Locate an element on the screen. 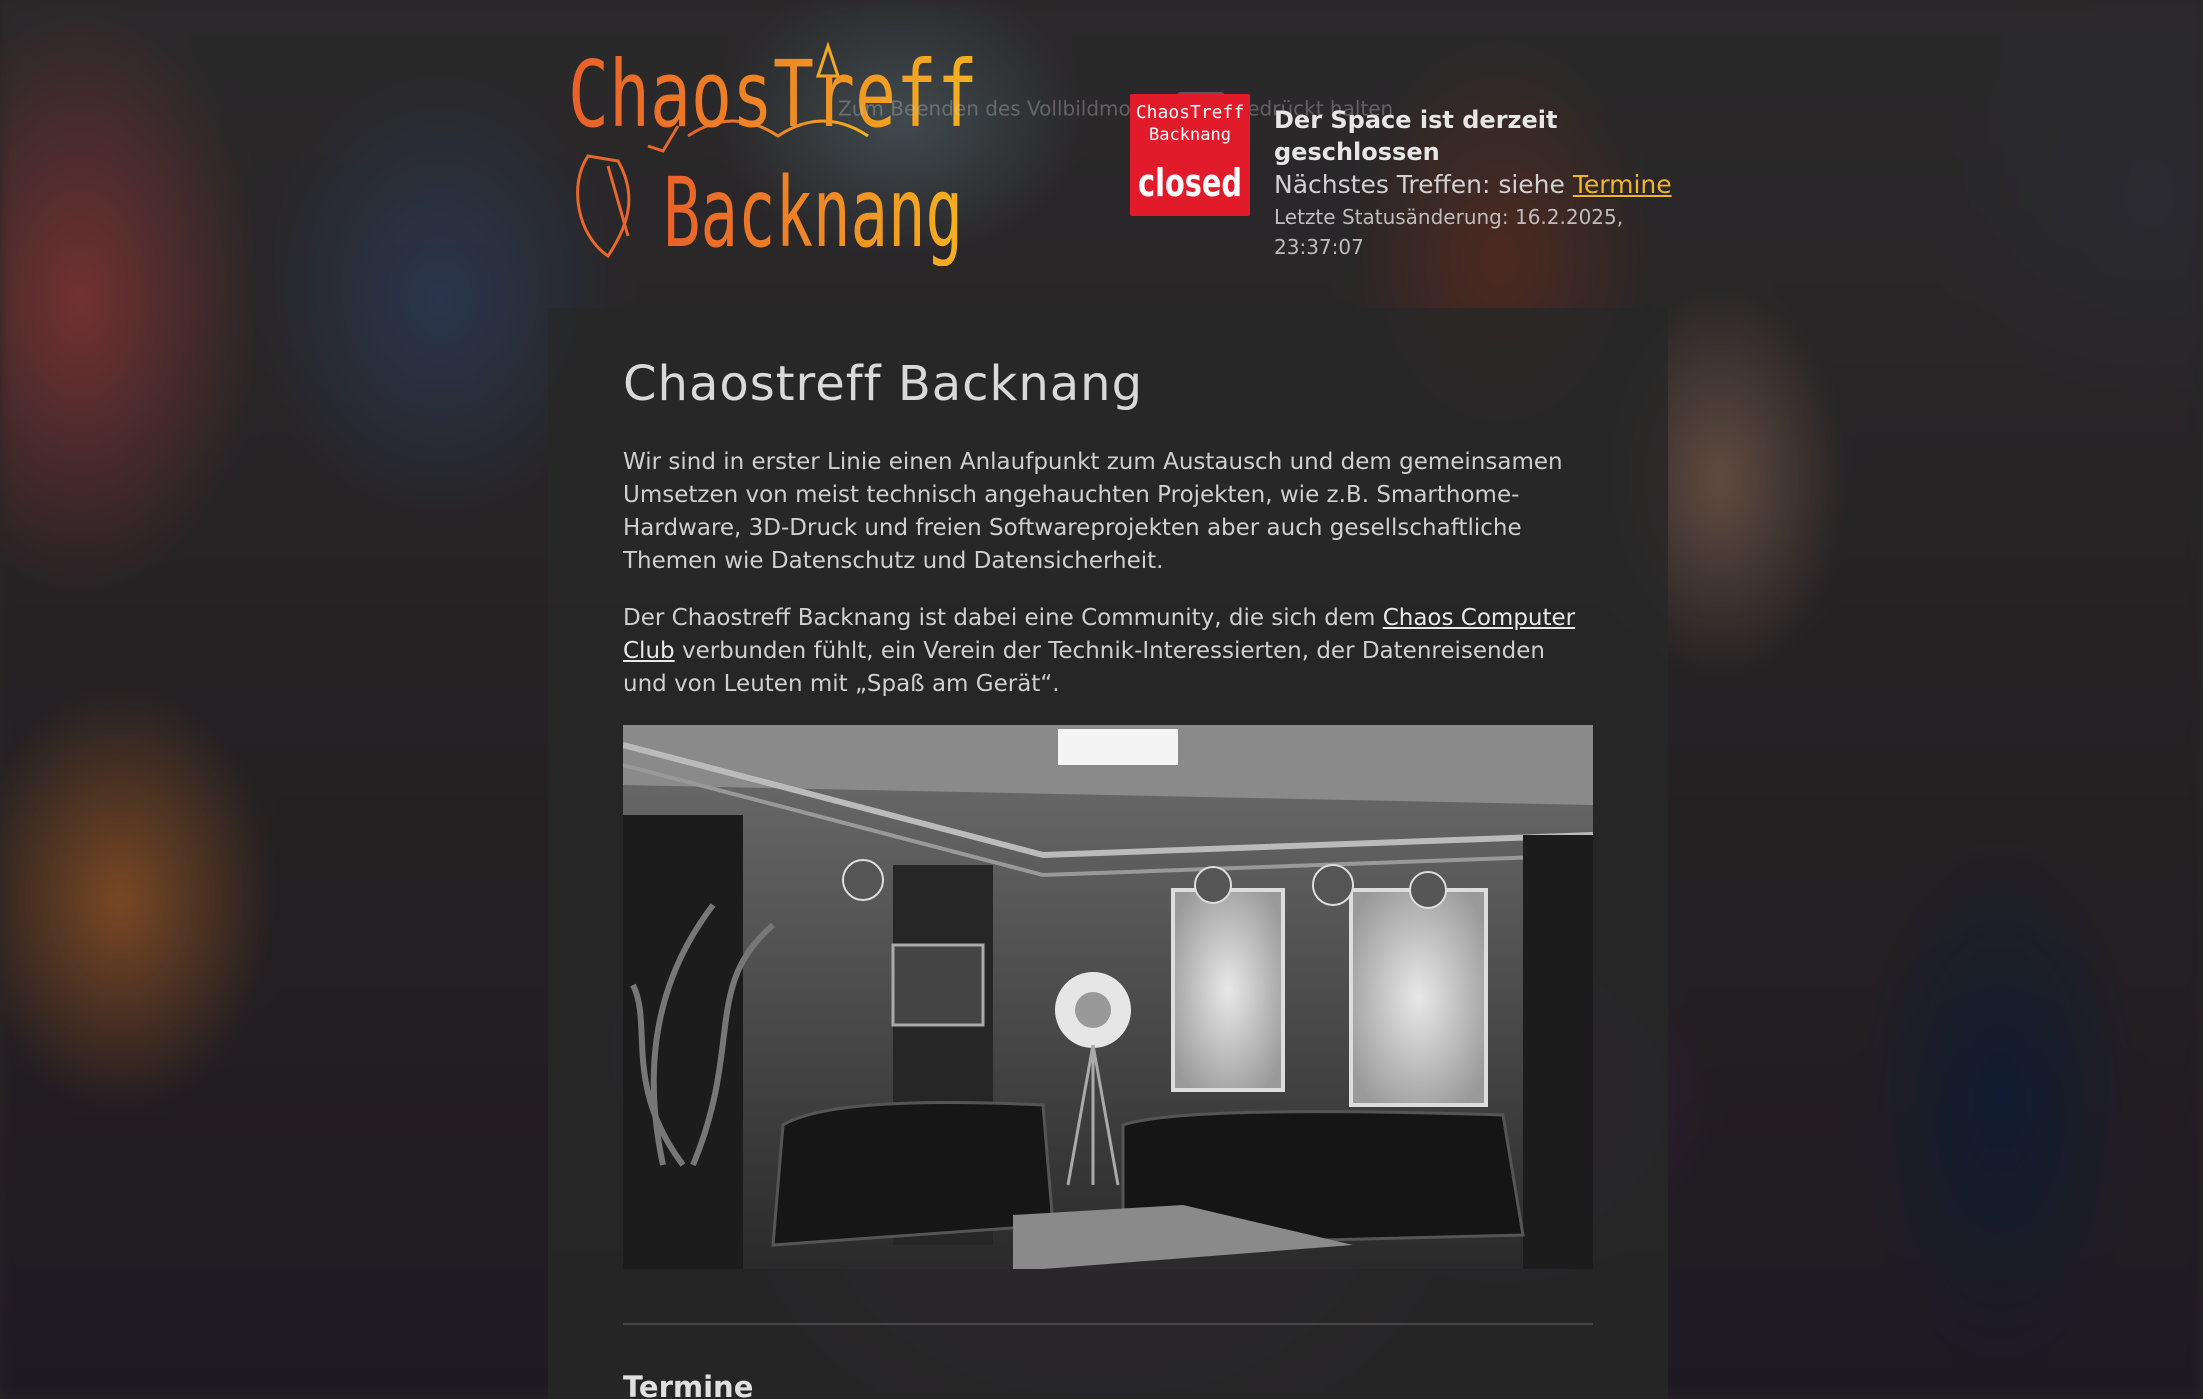 Image resolution: width=2203 pixels, height=1399 pixels. badge-logo-line1: ChaosTreff is located at coordinates (1190, 112).